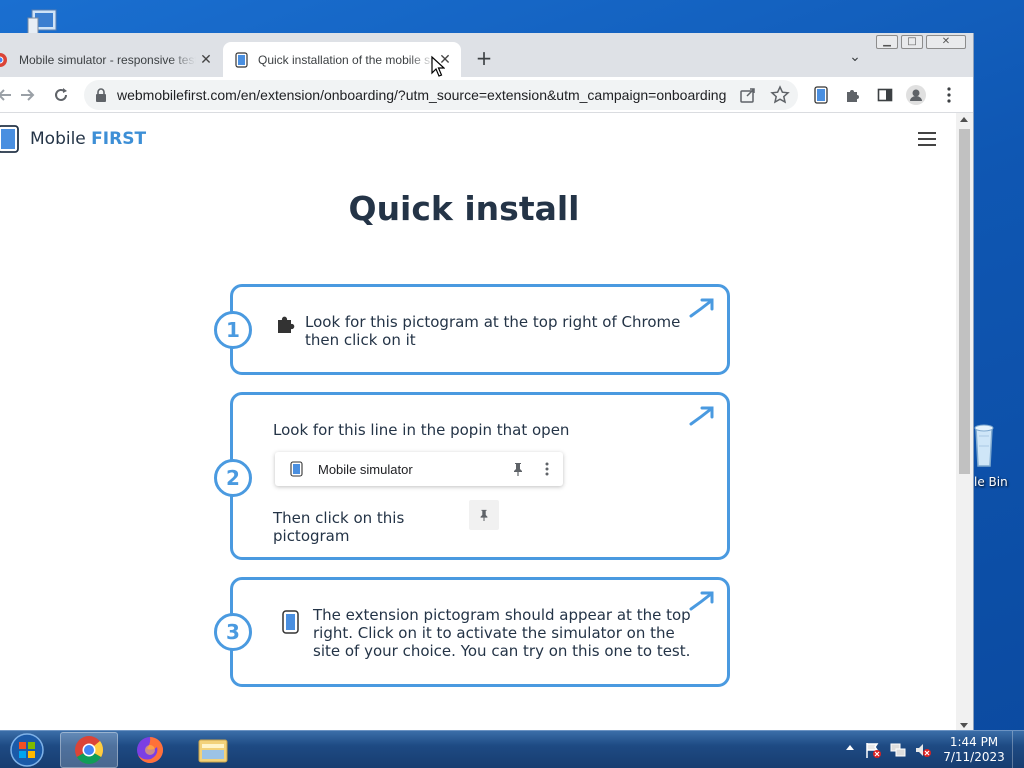 This screenshot has width=1024, height=768. What do you see at coordinates (748, 95) in the screenshot?
I see `share-icon` at bounding box center [748, 95].